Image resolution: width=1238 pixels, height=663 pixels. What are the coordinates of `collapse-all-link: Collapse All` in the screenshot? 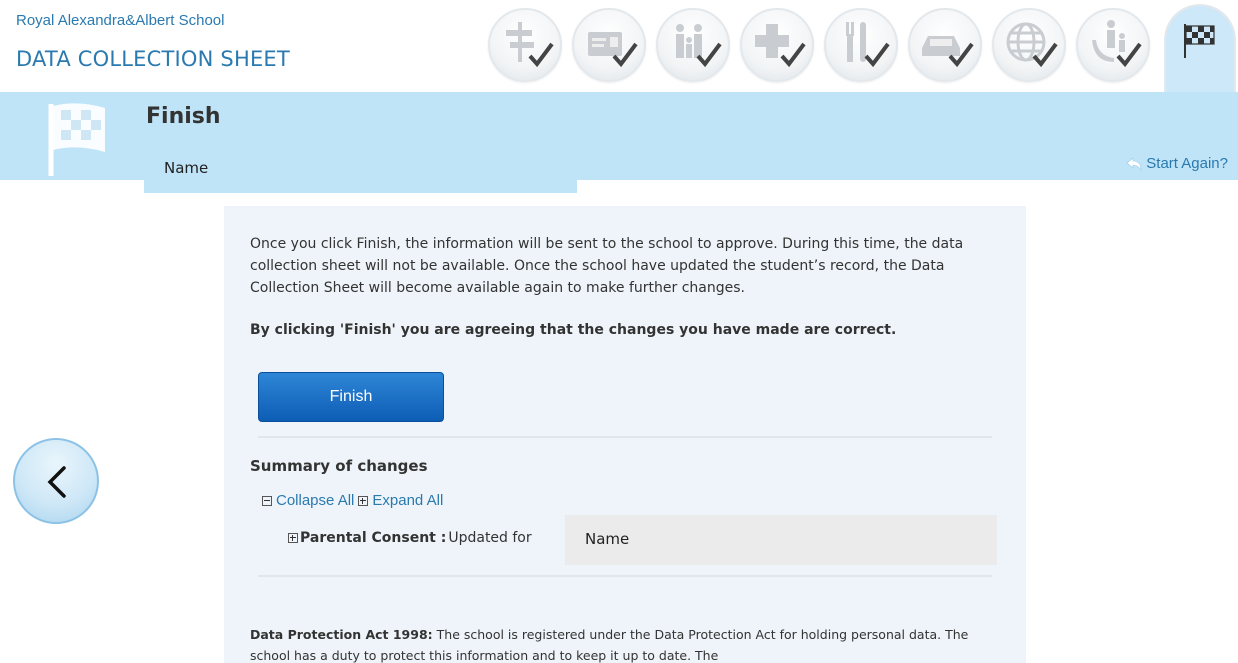 It's located at (315, 500).